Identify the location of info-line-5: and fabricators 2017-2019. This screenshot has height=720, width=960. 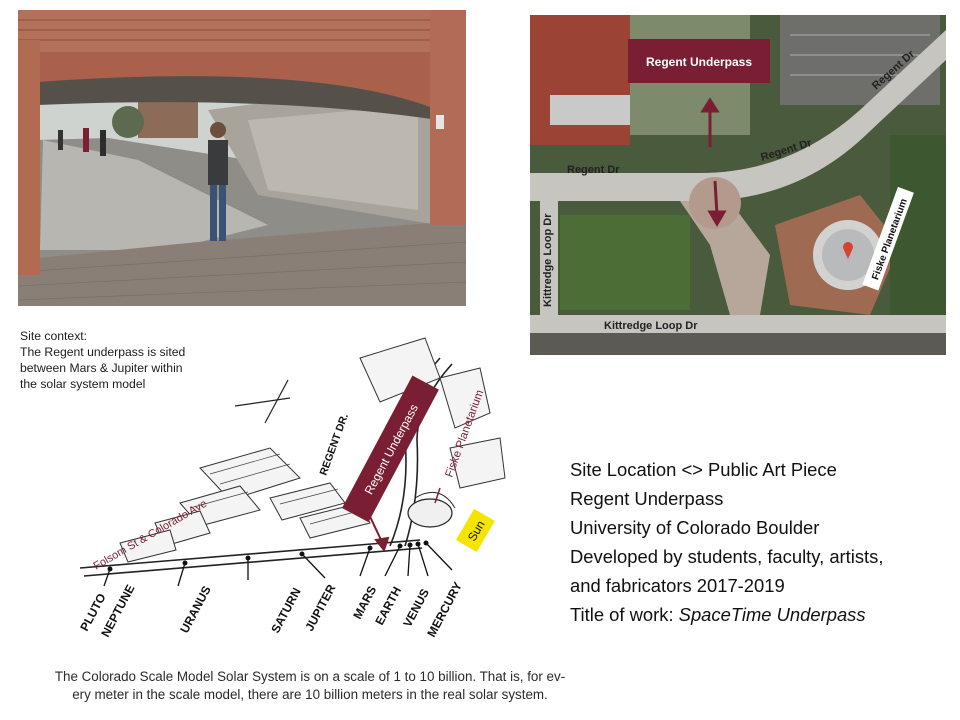
(677, 585).